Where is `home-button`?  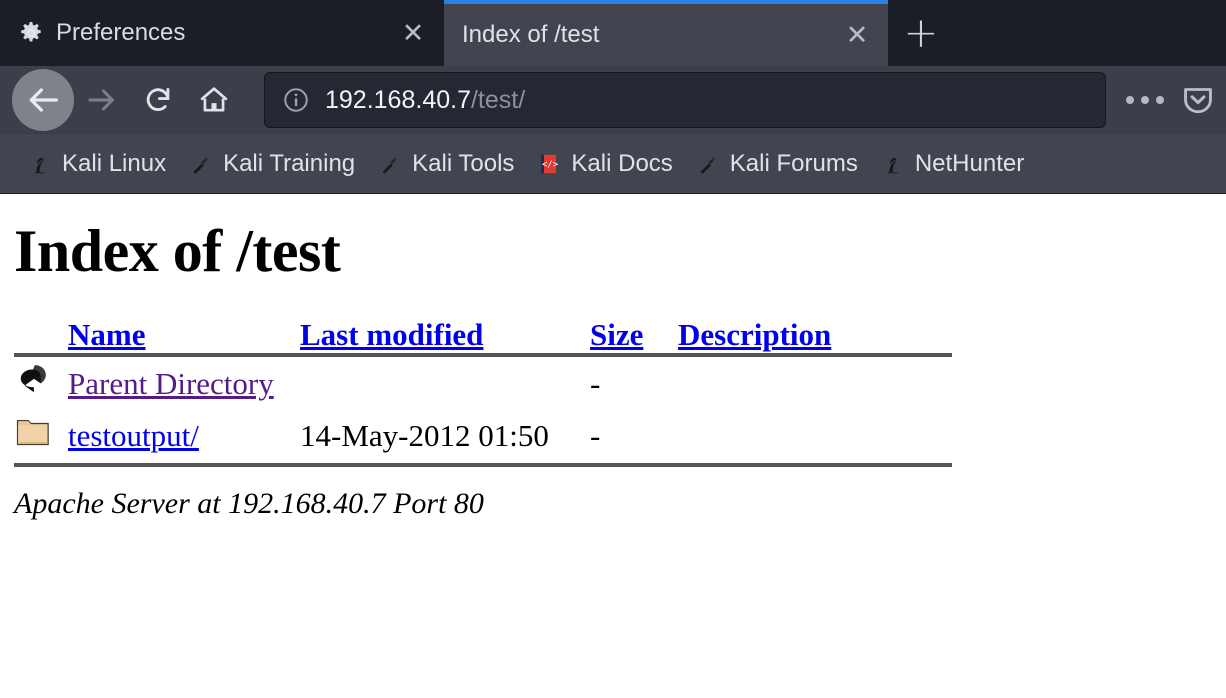 home-button is located at coordinates (214, 100).